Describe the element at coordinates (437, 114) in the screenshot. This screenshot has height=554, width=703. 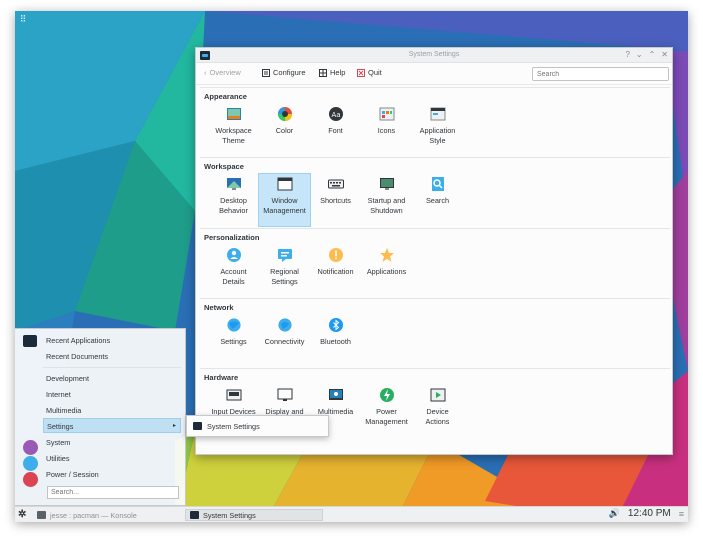
I see `application-style-icon` at that location.